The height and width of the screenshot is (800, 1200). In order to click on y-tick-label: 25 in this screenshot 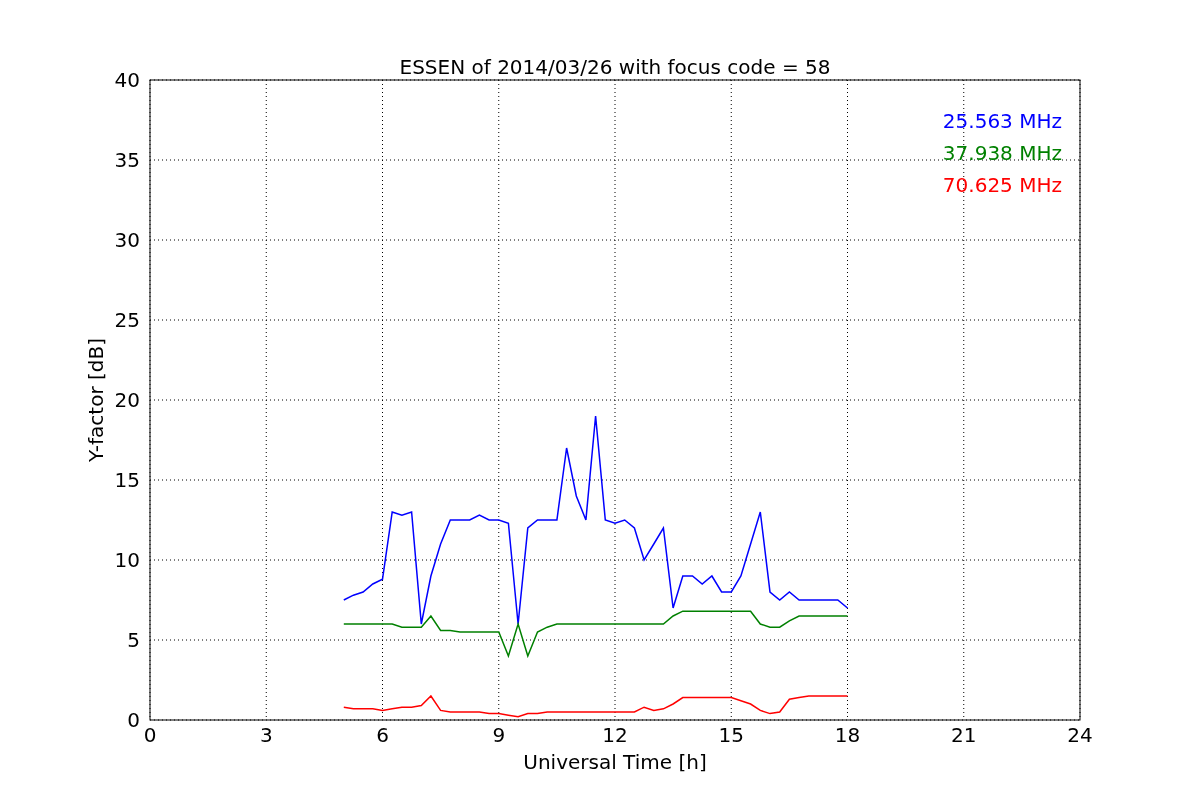, I will do `click(127, 320)`.